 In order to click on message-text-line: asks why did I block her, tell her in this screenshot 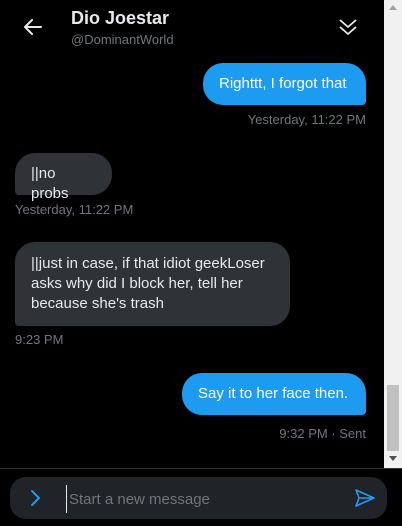, I will do `click(137, 283)`.